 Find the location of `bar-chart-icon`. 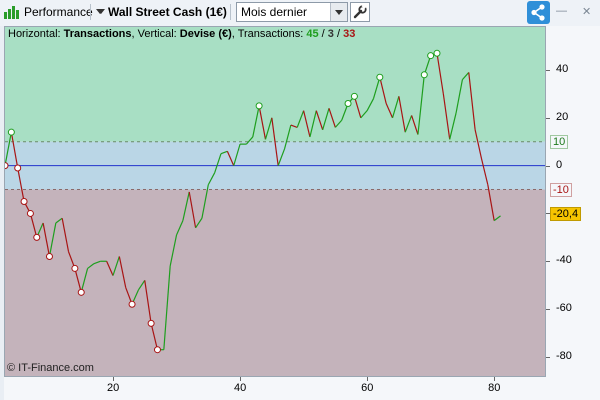

bar-chart-icon is located at coordinates (11, 12).